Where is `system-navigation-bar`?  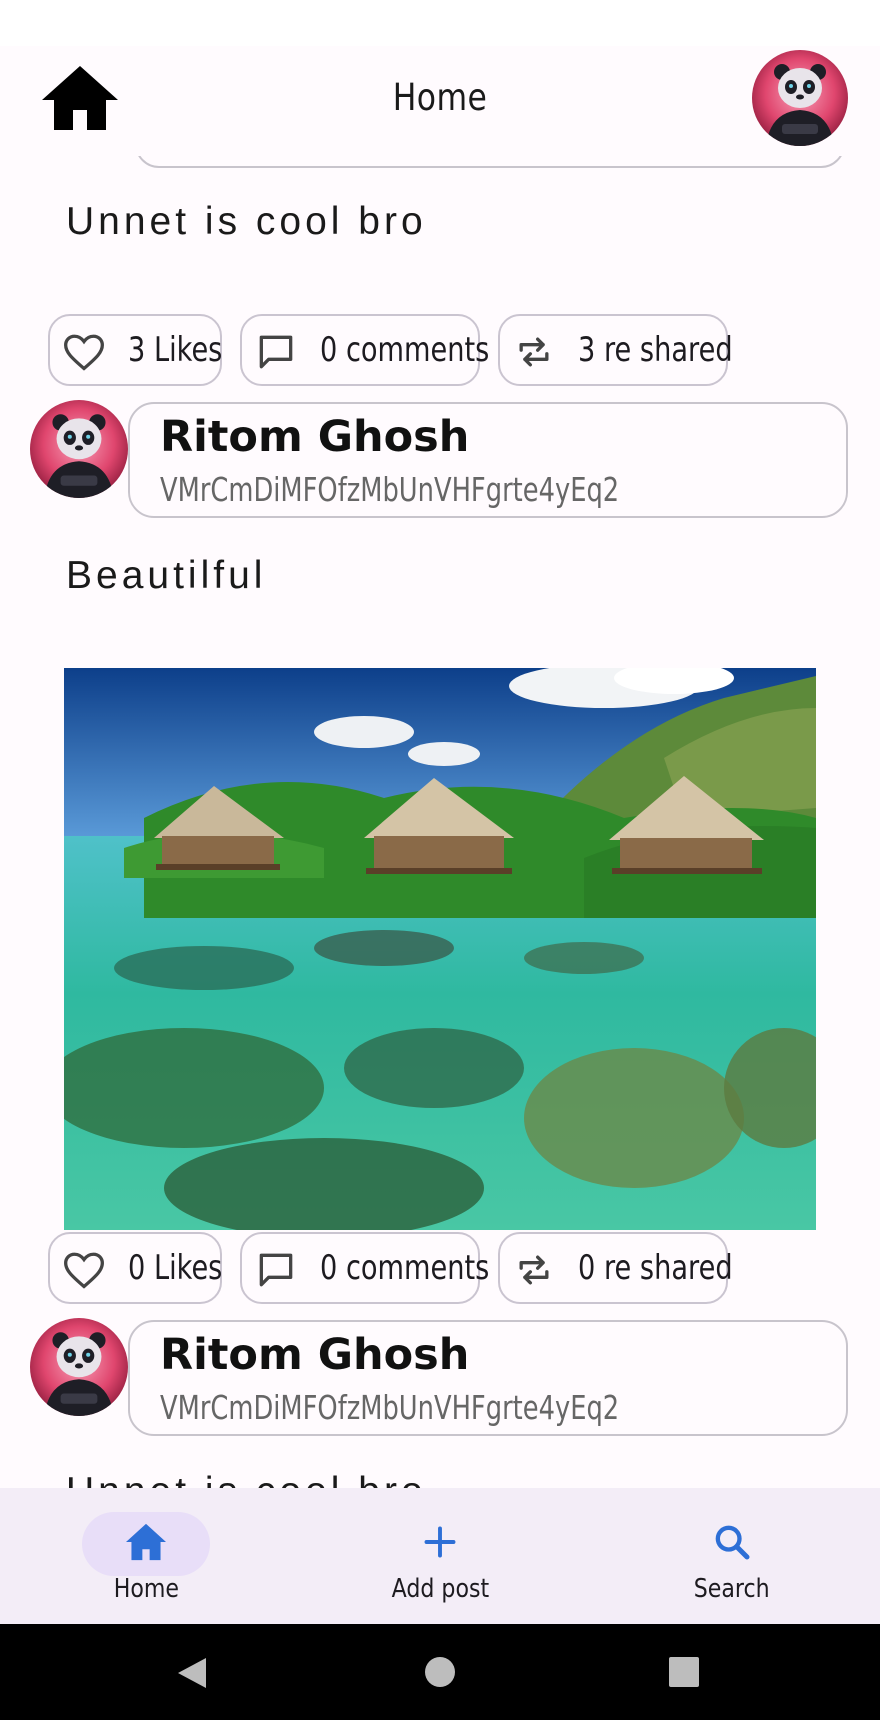
system-navigation-bar is located at coordinates (440, 1672).